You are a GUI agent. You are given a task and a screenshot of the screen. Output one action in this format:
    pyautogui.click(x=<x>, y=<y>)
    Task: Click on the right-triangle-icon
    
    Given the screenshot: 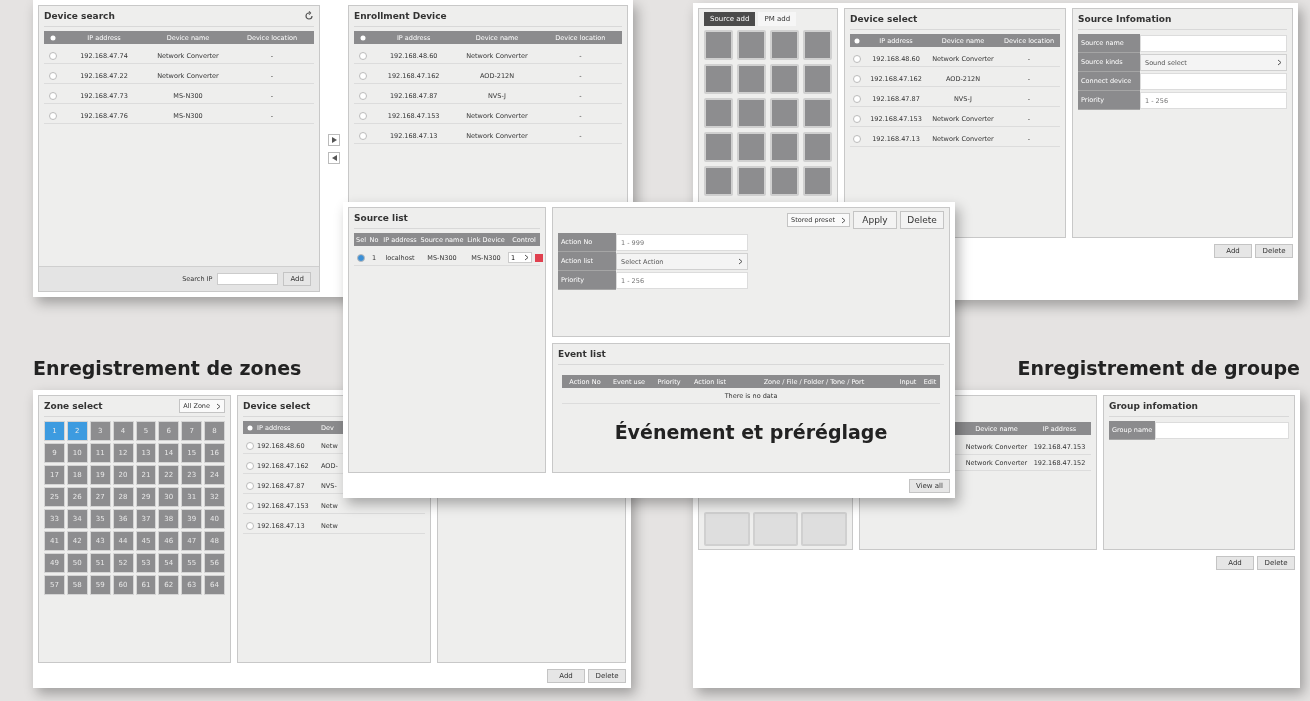 What is the action you would take?
    pyautogui.click(x=334, y=139)
    